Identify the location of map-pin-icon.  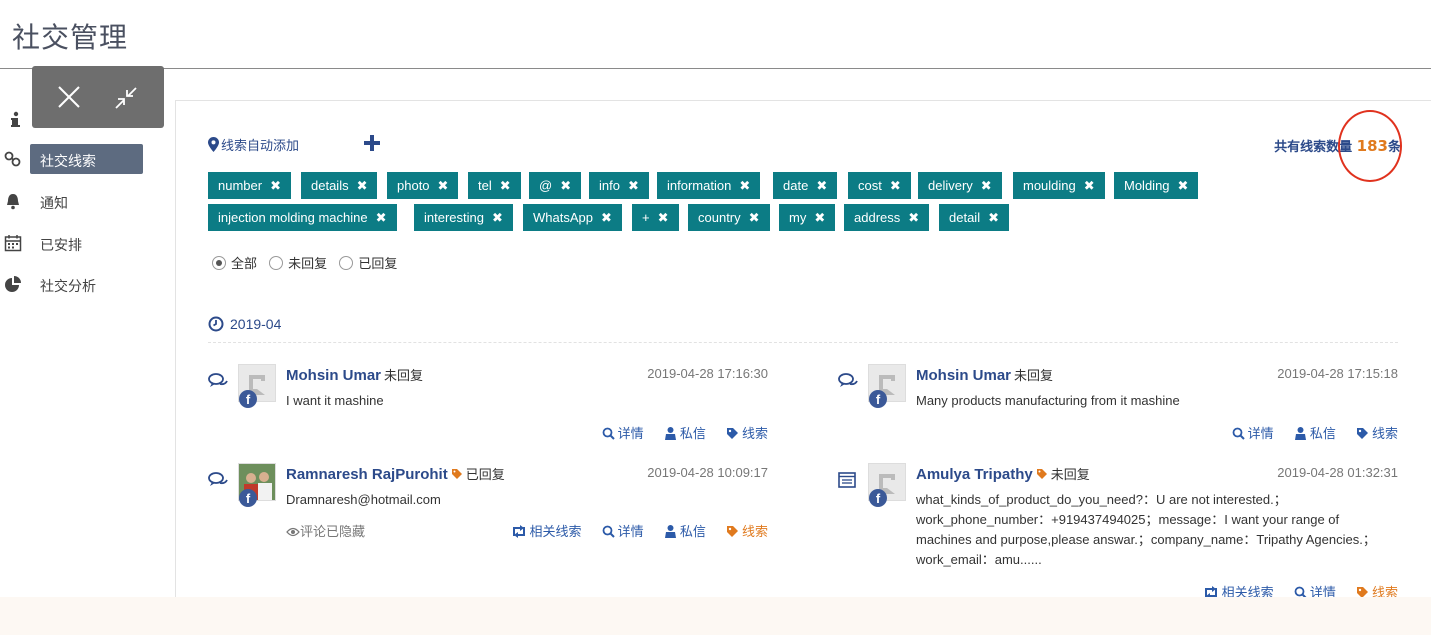
(213, 144).